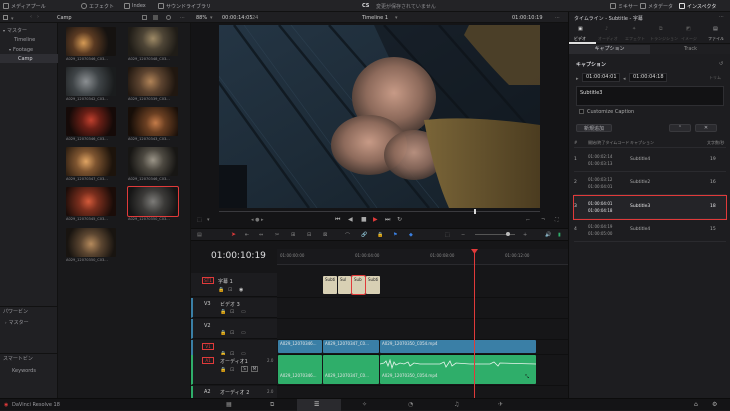  What do you see at coordinates (29, 30) in the screenshot?
I see `bin-master: ▾ マスター` at bounding box center [29, 30].